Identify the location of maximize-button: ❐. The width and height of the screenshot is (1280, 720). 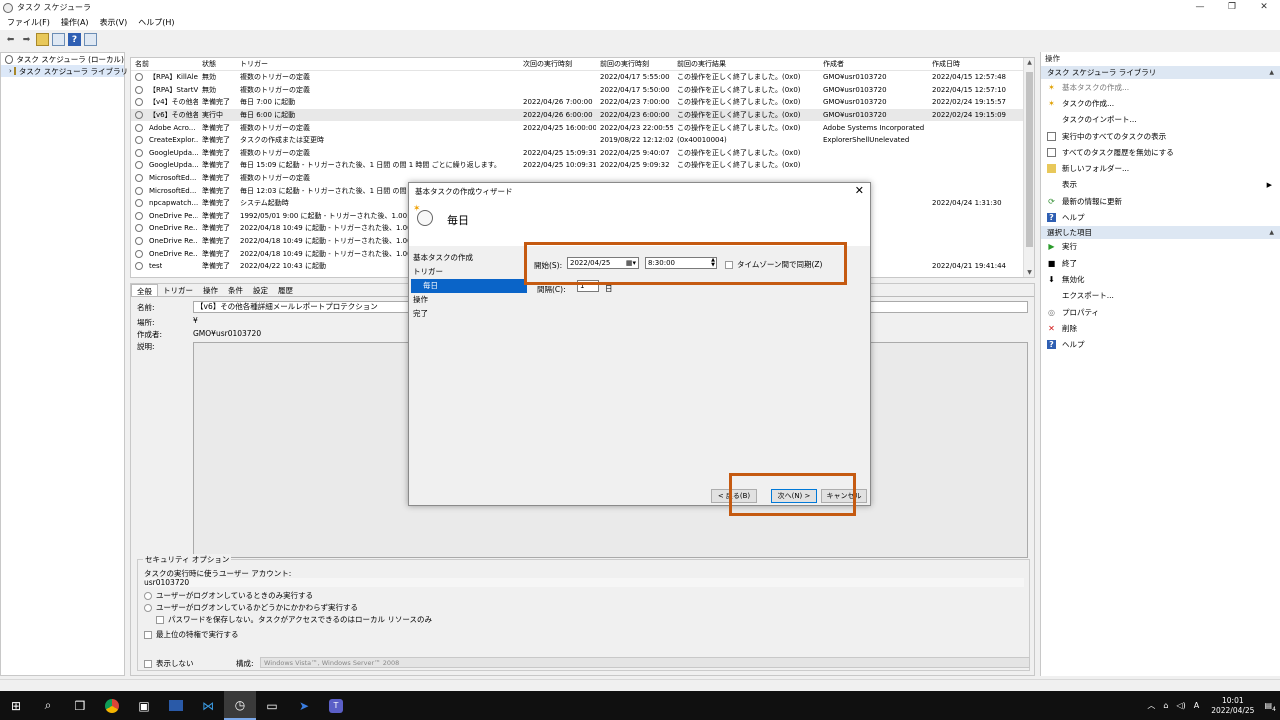
(1232, 7).